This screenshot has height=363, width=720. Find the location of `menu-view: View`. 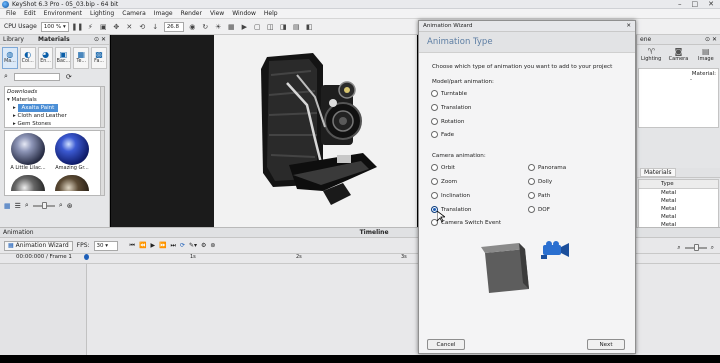

menu-view: View is located at coordinates (217, 13).